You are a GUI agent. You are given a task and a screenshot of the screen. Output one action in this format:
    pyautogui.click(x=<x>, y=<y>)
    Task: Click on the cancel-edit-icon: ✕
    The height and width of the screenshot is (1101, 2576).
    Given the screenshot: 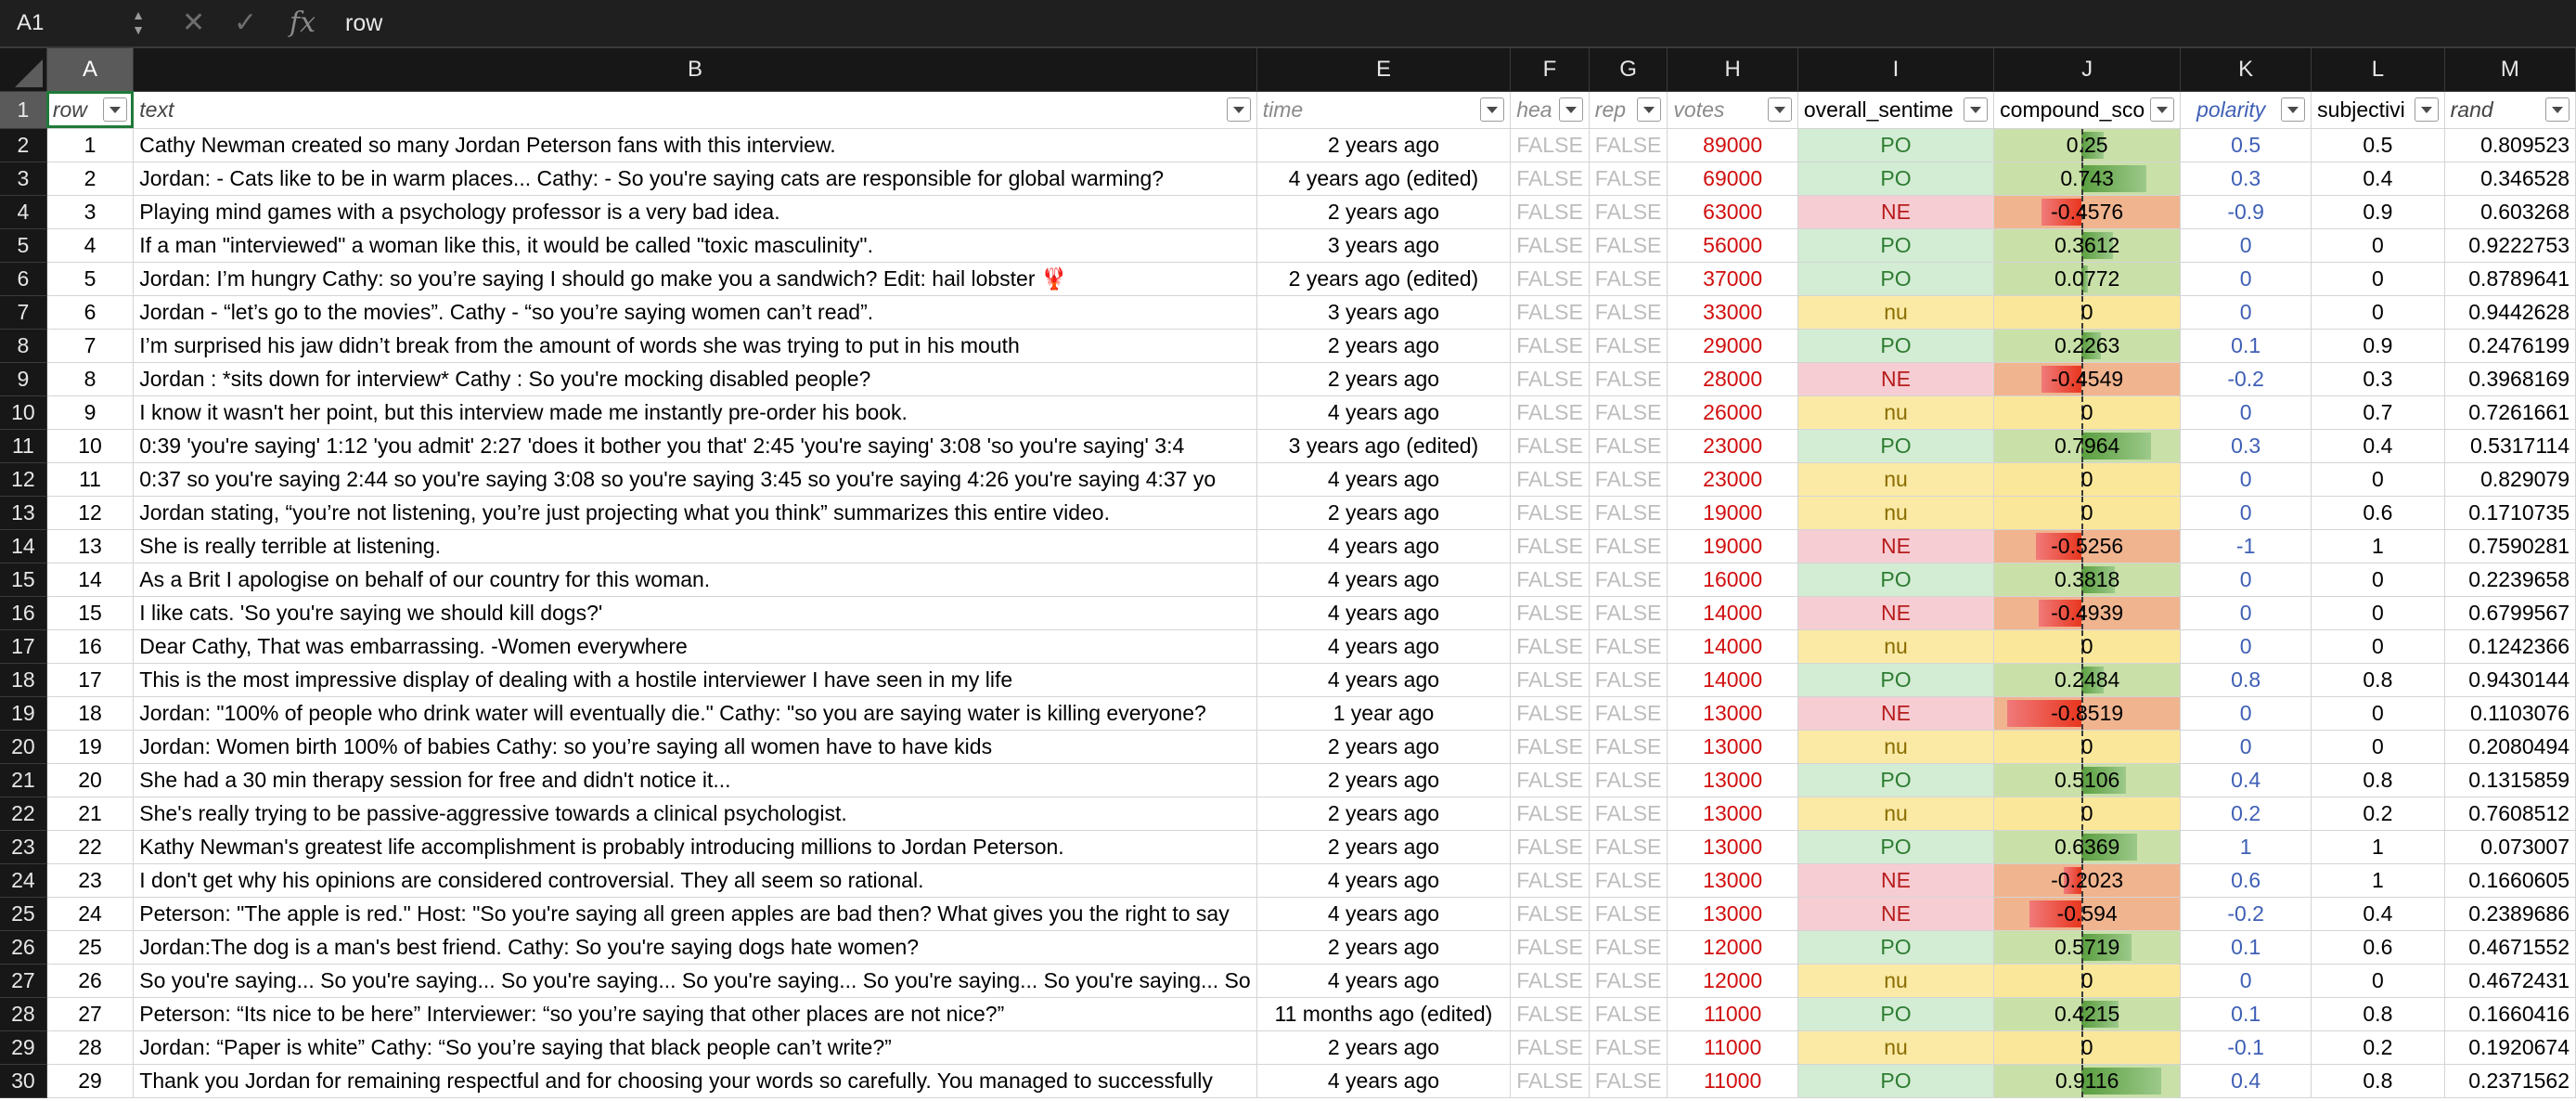 What is the action you would take?
    pyautogui.click(x=193, y=23)
    